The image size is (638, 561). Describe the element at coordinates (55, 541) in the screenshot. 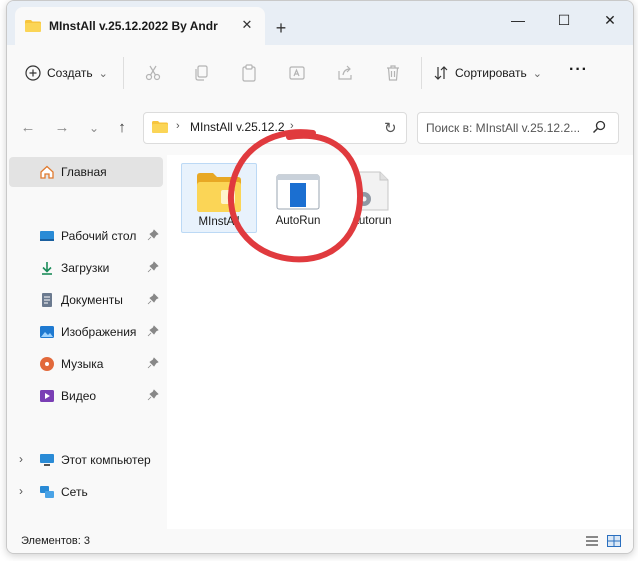

I see `item-count: Элементов: 3` at that location.